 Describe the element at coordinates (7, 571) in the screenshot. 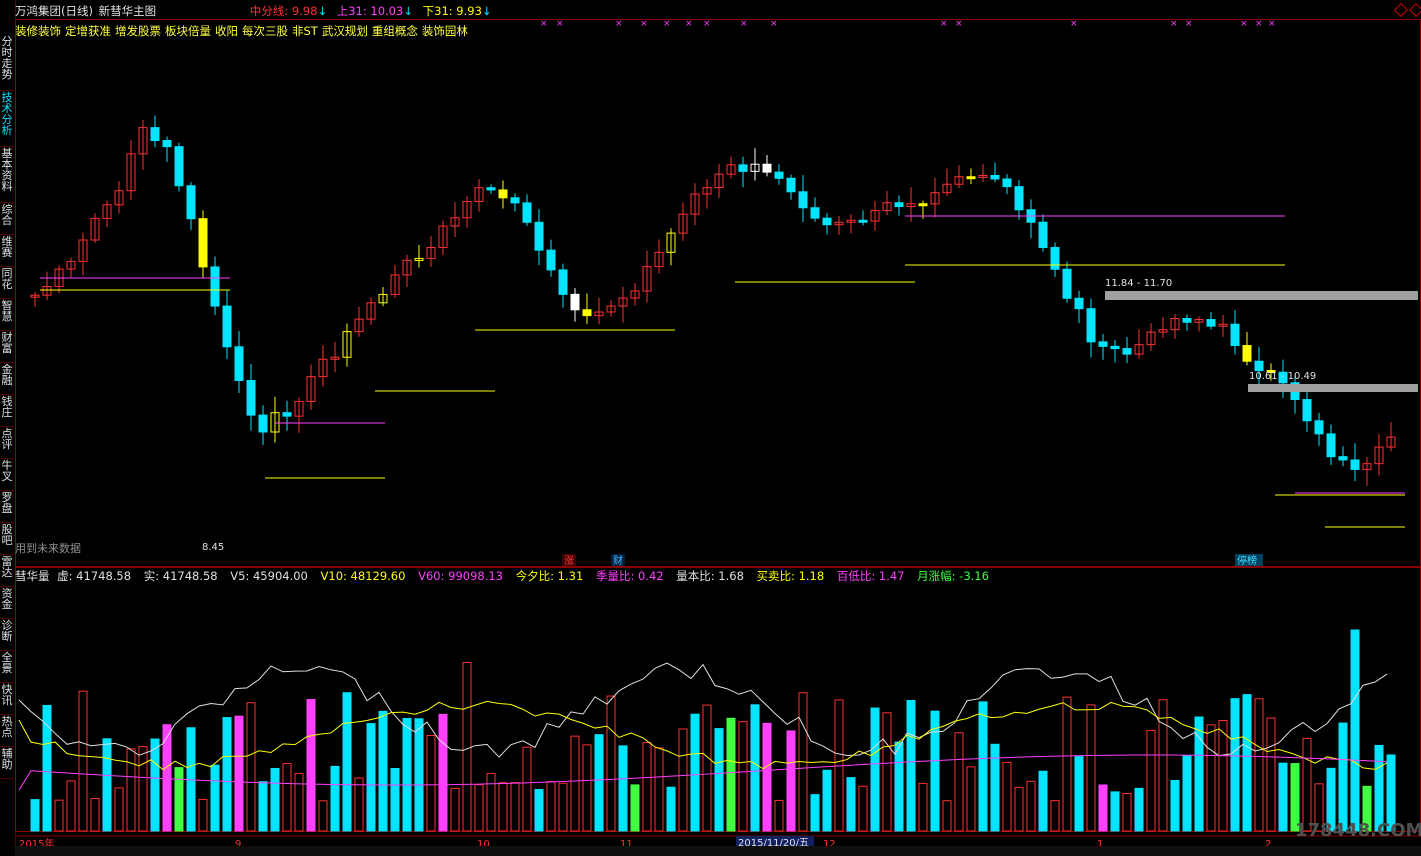

I see `sidebar-tab: 雷达` at that location.